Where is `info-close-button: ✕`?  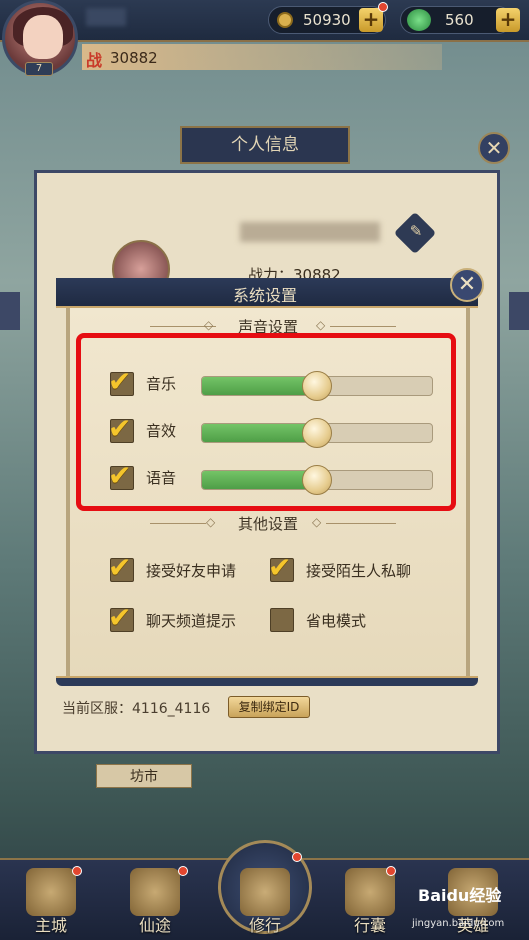
info-close-button: ✕ is located at coordinates (494, 148).